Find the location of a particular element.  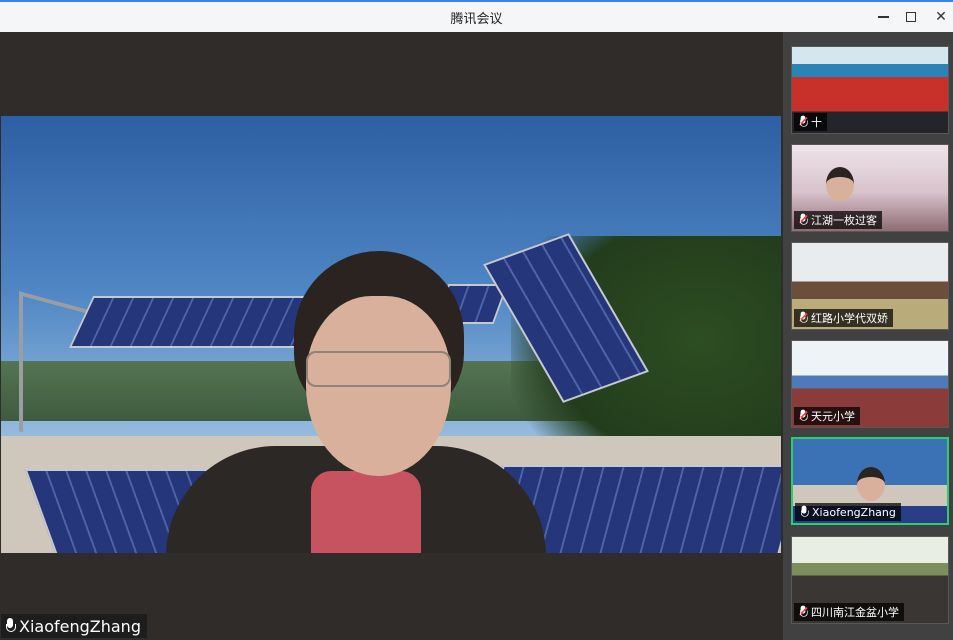

participant-label: 红路小学代双娇 is located at coordinates (843, 318).